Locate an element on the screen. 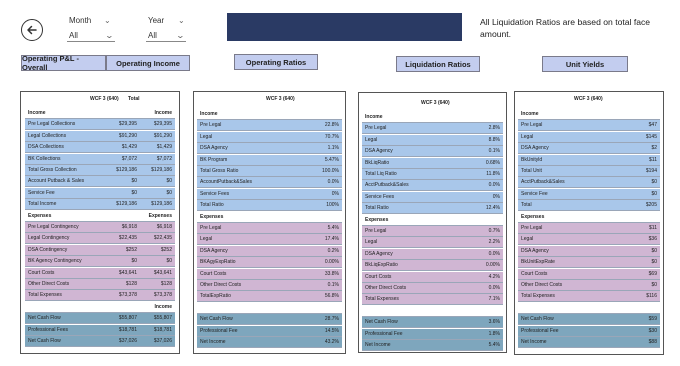 The image size is (680, 366). row-value: 70.7% is located at coordinates (331, 136).